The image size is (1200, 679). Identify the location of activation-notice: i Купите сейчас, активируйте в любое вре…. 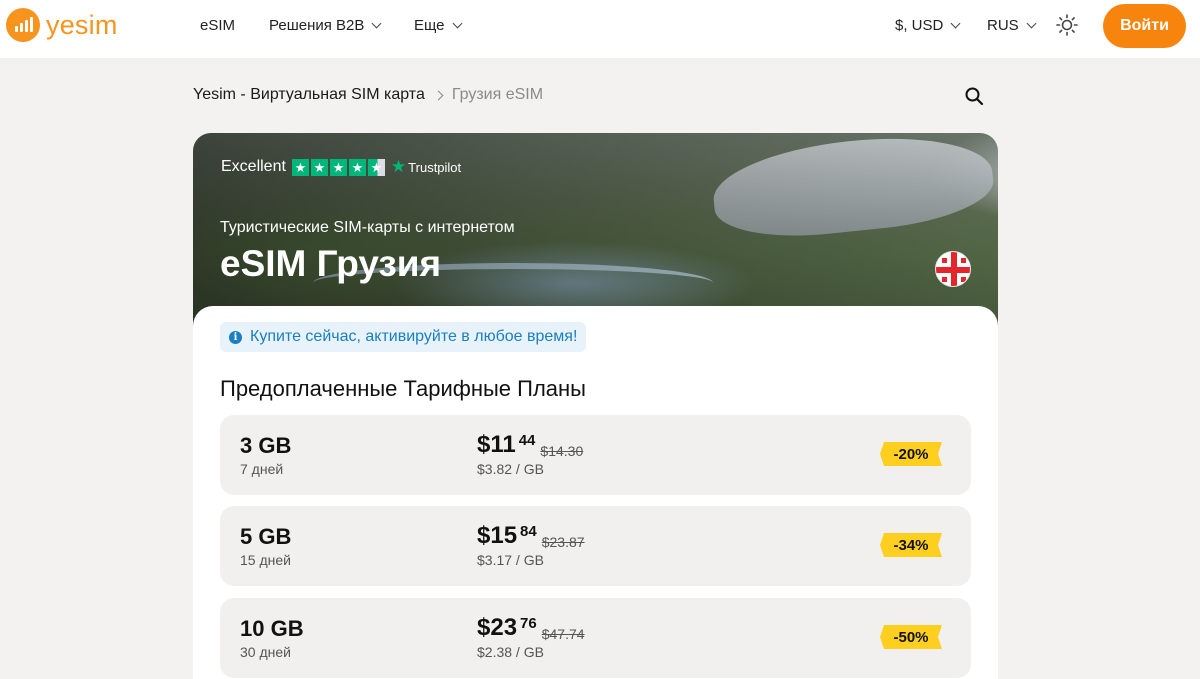
(403, 337).